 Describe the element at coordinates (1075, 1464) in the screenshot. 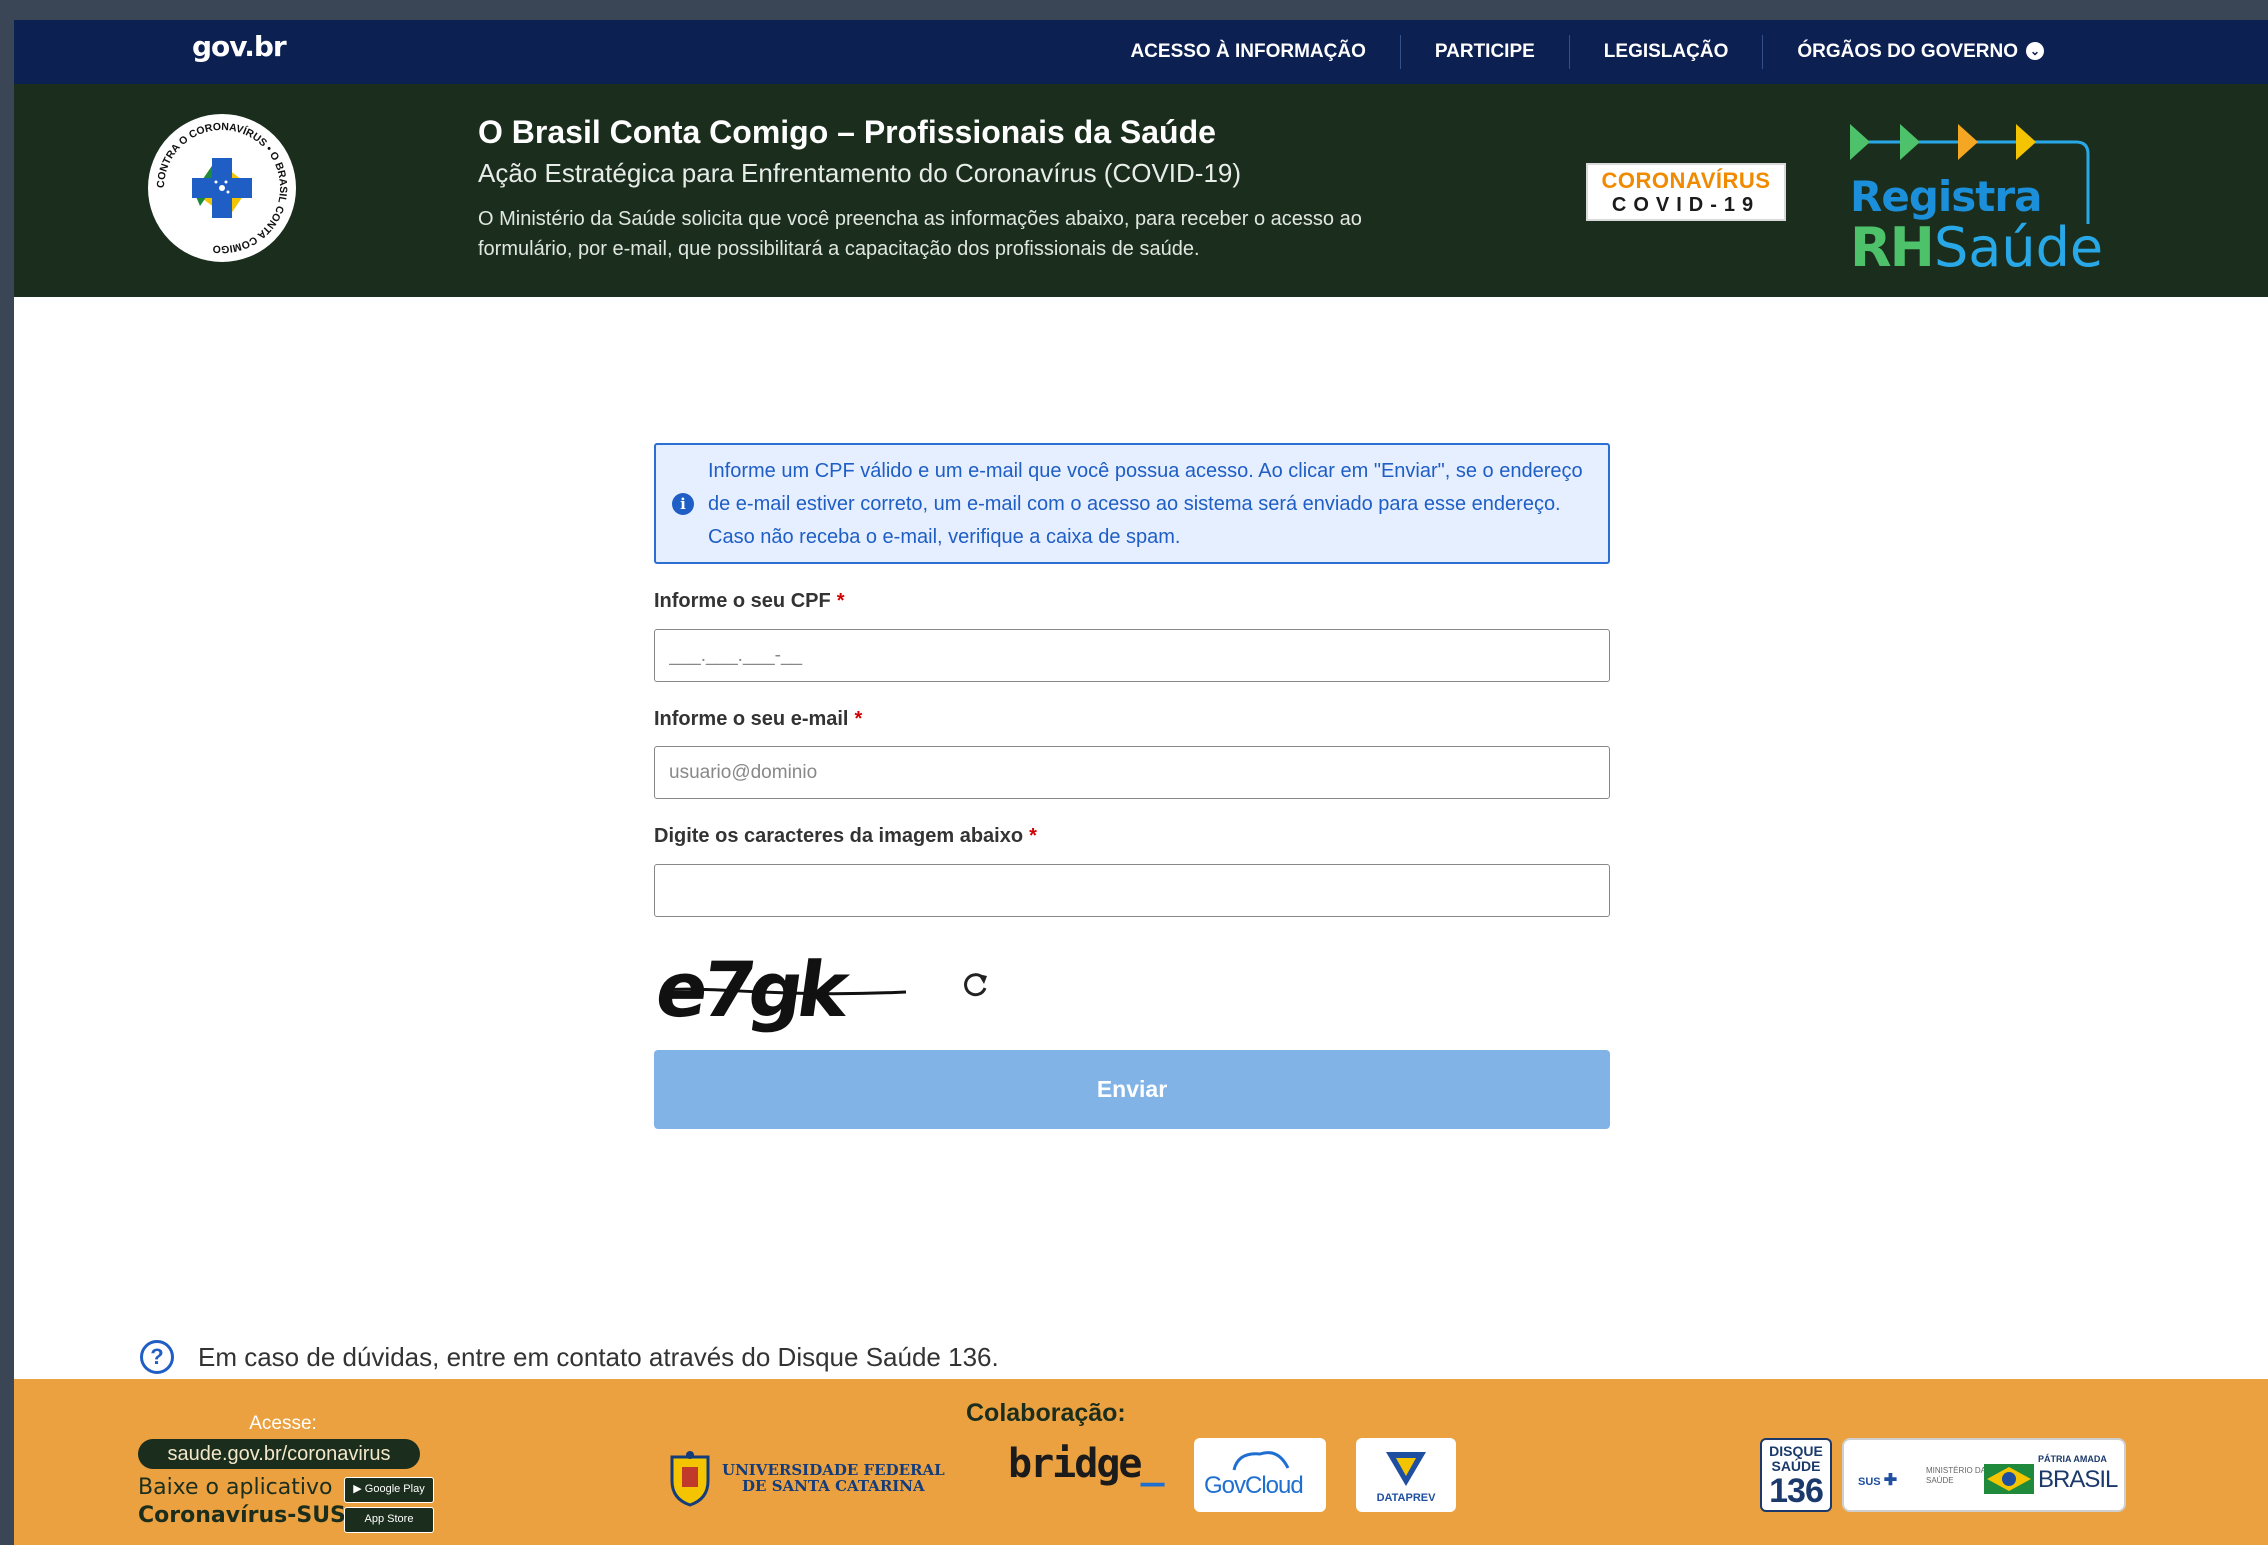

I see `bridge-text: bridge` at that location.